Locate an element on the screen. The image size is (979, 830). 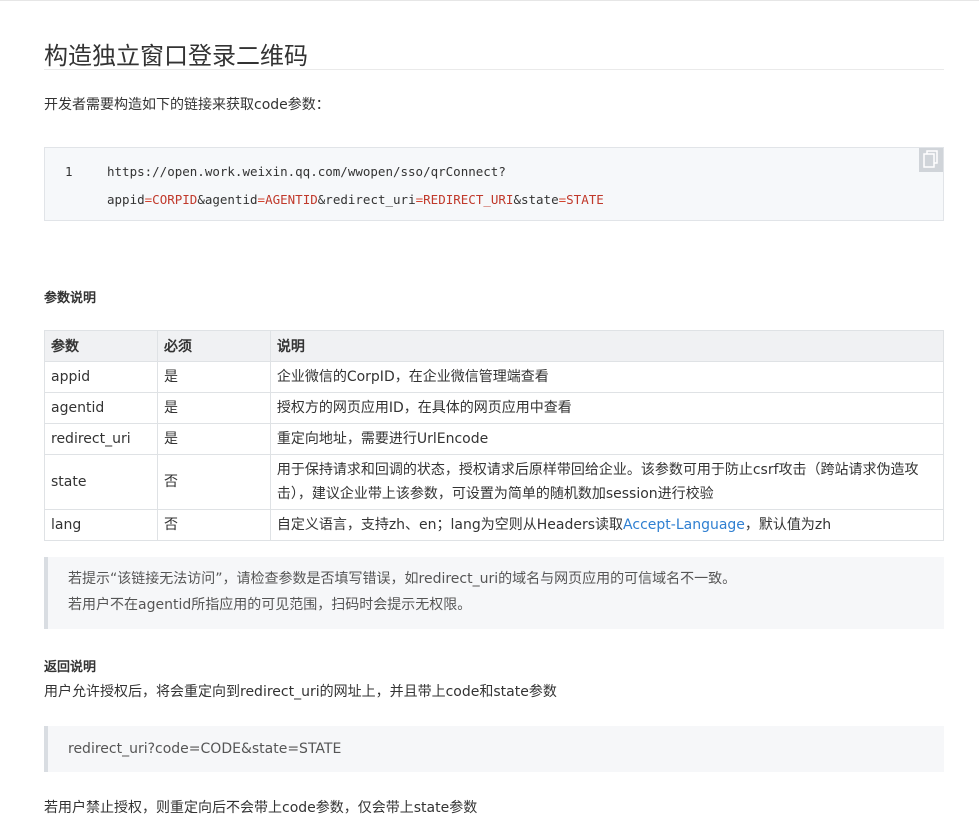
return-code-box: redirect_uri?code=CODE&state=STATE is located at coordinates (494, 749).